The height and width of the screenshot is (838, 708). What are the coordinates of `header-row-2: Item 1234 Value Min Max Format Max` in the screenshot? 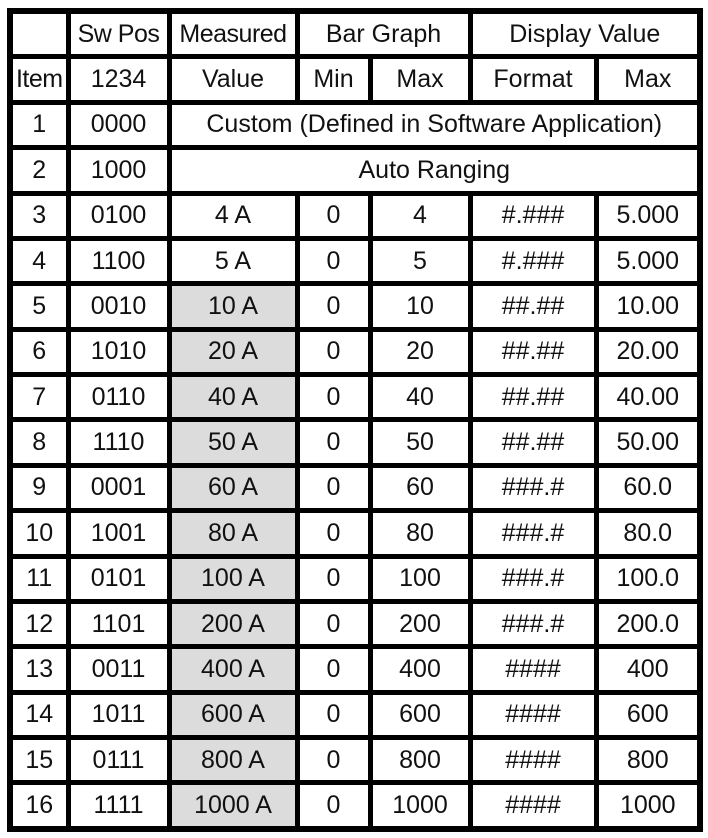 It's located at (355, 79).